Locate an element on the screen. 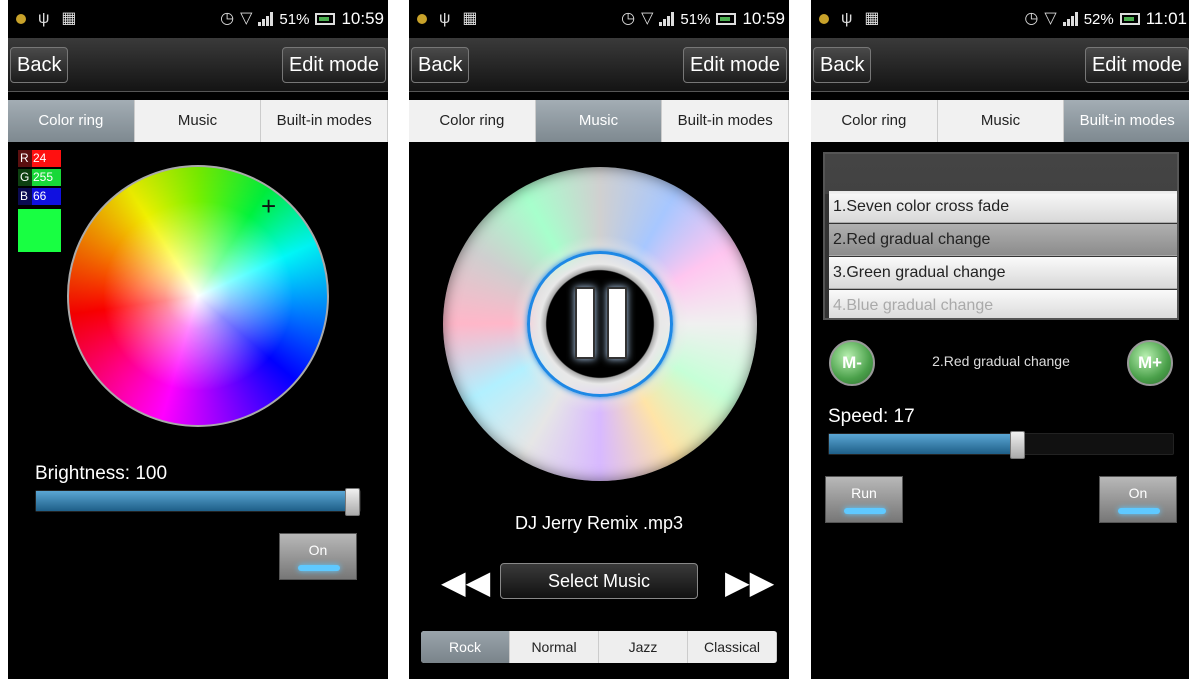 The width and height of the screenshot is (1189, 679). b-label: B is located at coordinates (25, 196).